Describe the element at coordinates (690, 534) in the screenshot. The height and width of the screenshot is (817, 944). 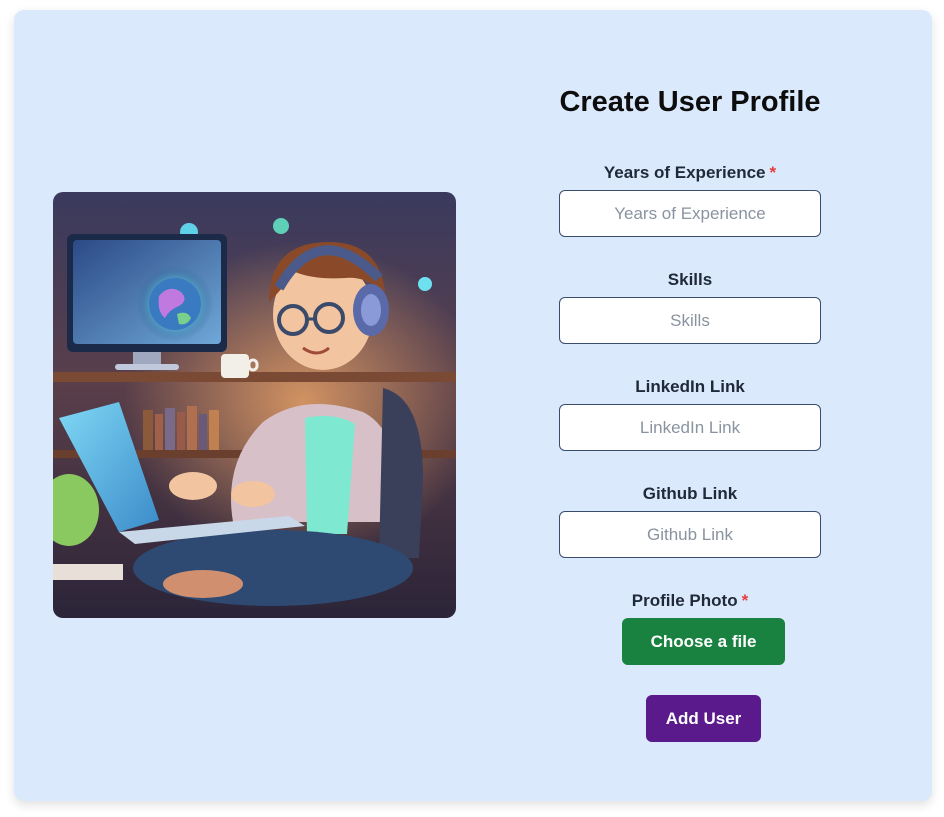
I see `github-input` at that location.